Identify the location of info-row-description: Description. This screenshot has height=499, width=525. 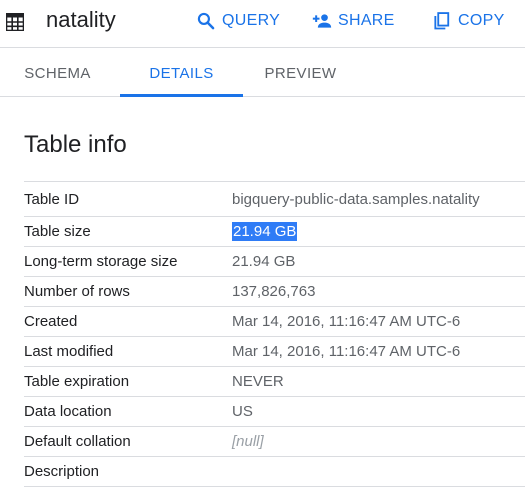
(274, 471).